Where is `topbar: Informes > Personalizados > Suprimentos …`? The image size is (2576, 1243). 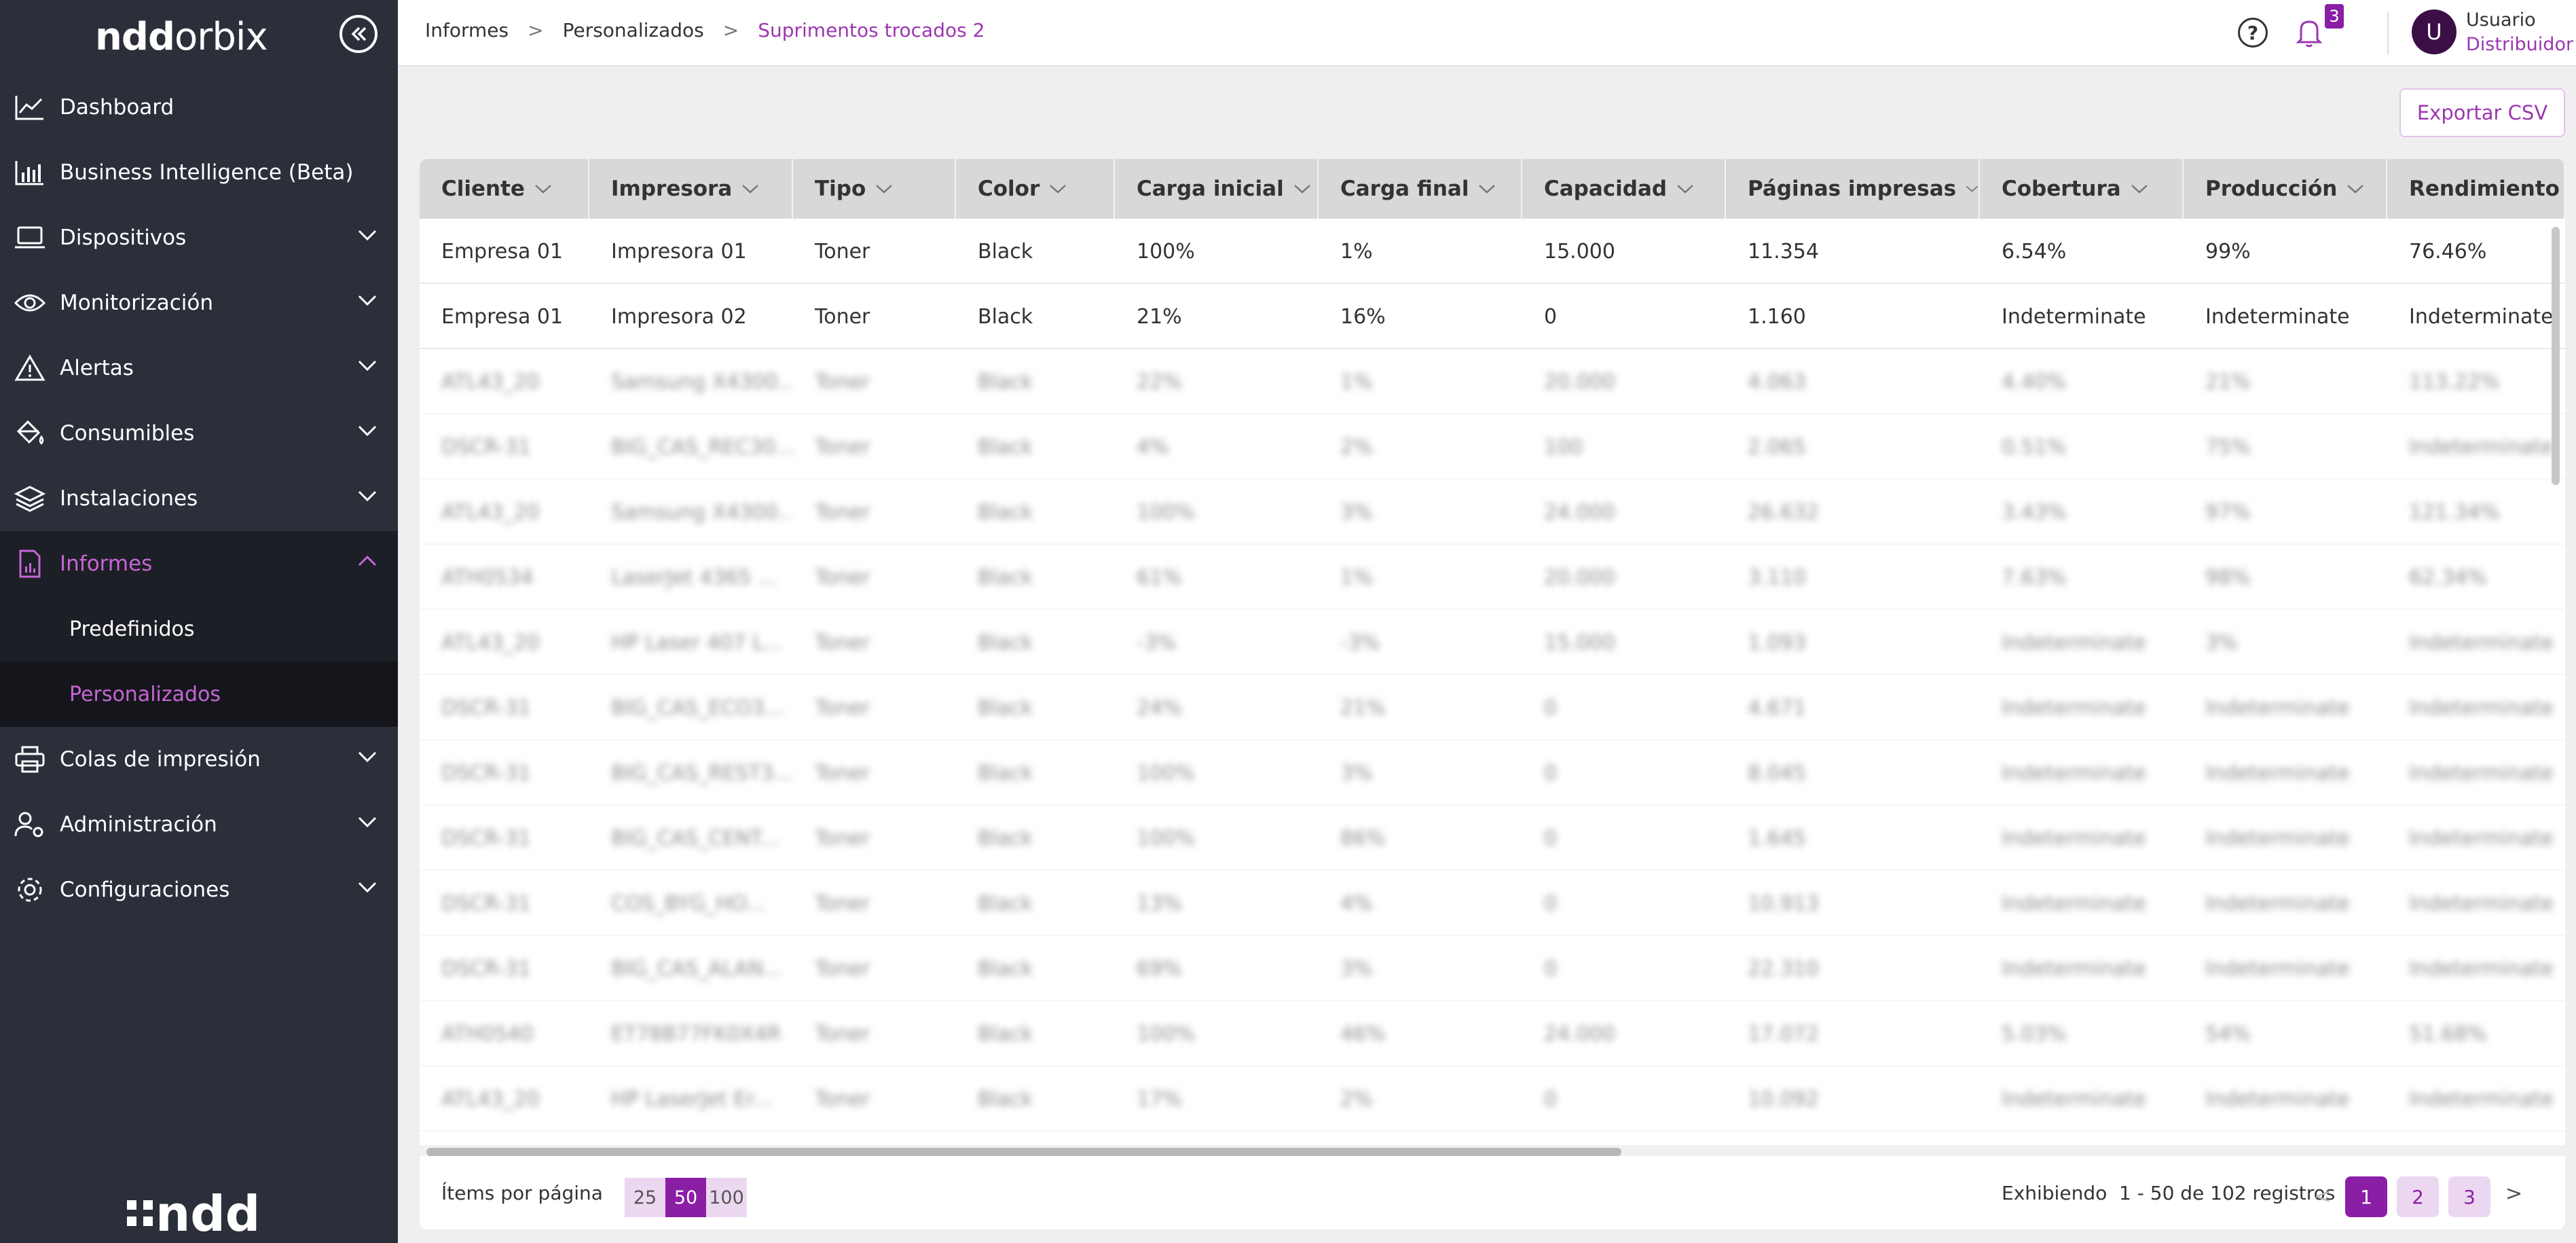
topbar: Informes > Personalizados > Suprimentos … is located at coordinates (1487, 33).